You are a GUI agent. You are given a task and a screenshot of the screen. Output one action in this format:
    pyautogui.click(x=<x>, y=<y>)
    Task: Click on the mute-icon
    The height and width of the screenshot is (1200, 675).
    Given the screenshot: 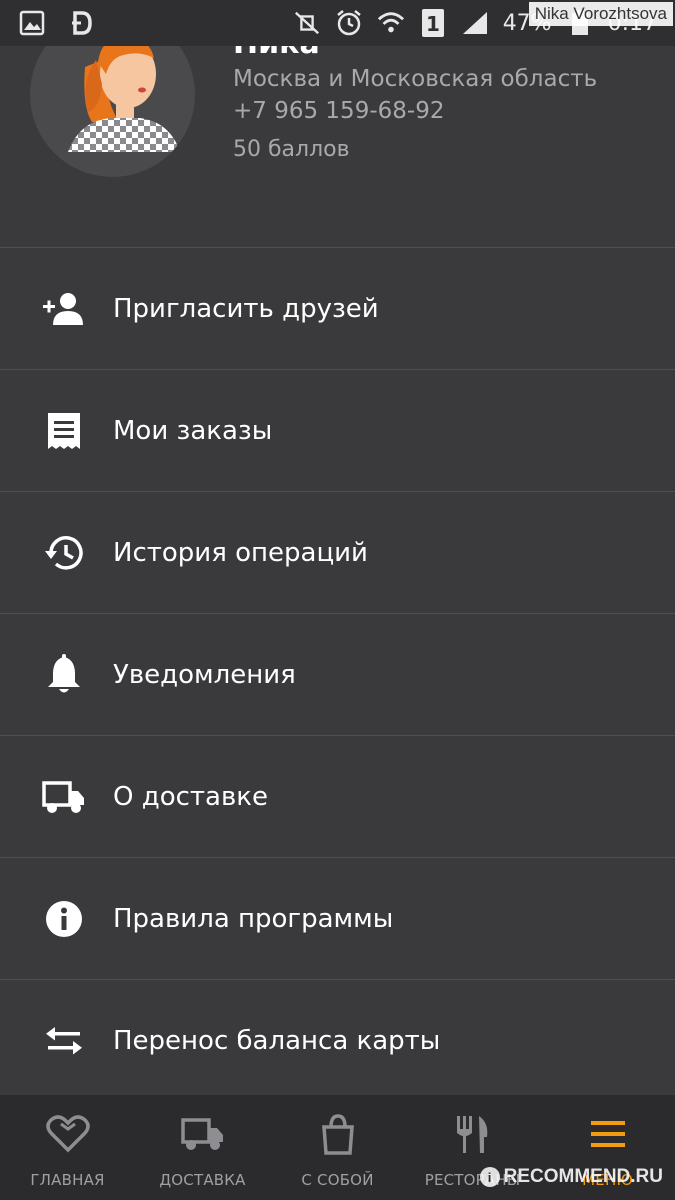 What is the action you would take?
    pyautogui.click(x=307, y=23)
    